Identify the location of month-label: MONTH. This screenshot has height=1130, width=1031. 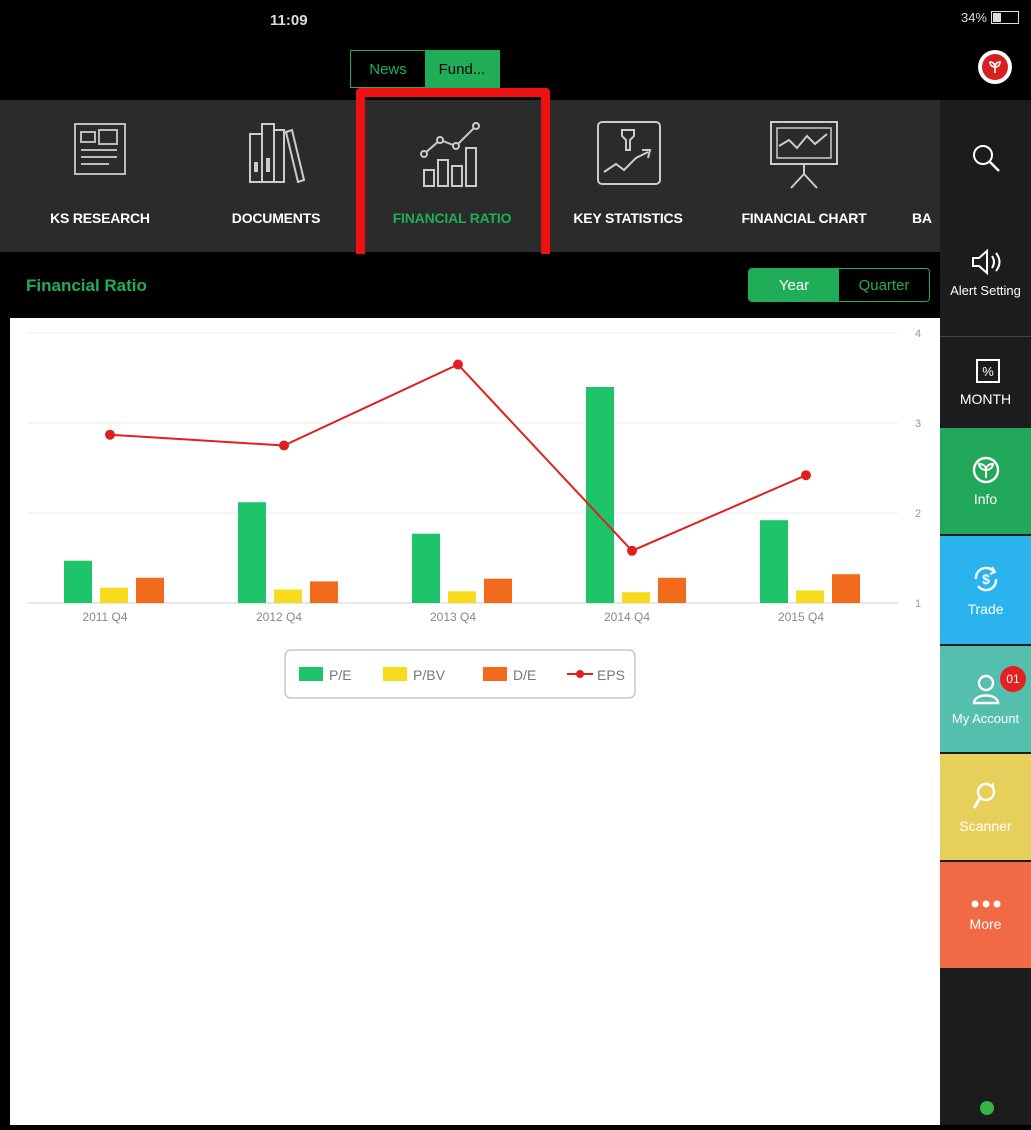
(985, 399).